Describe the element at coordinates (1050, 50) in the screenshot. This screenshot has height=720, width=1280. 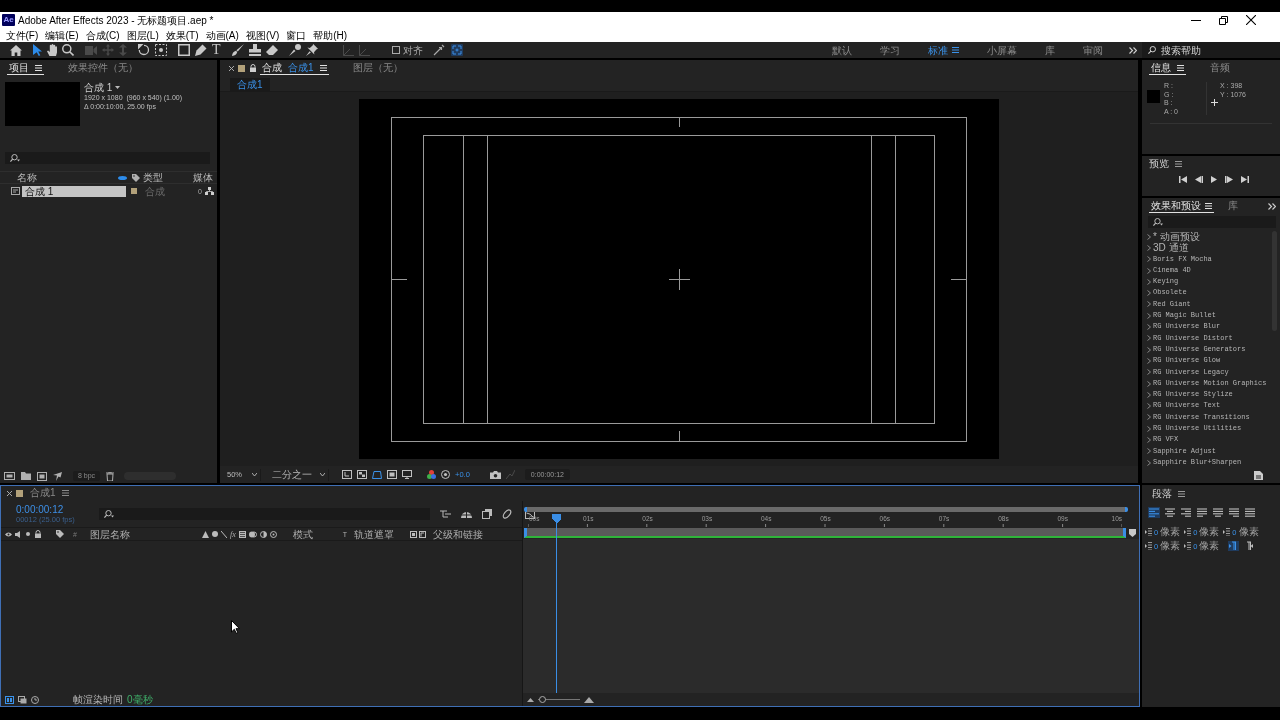
I see `workspace-tab: 库` at that location.